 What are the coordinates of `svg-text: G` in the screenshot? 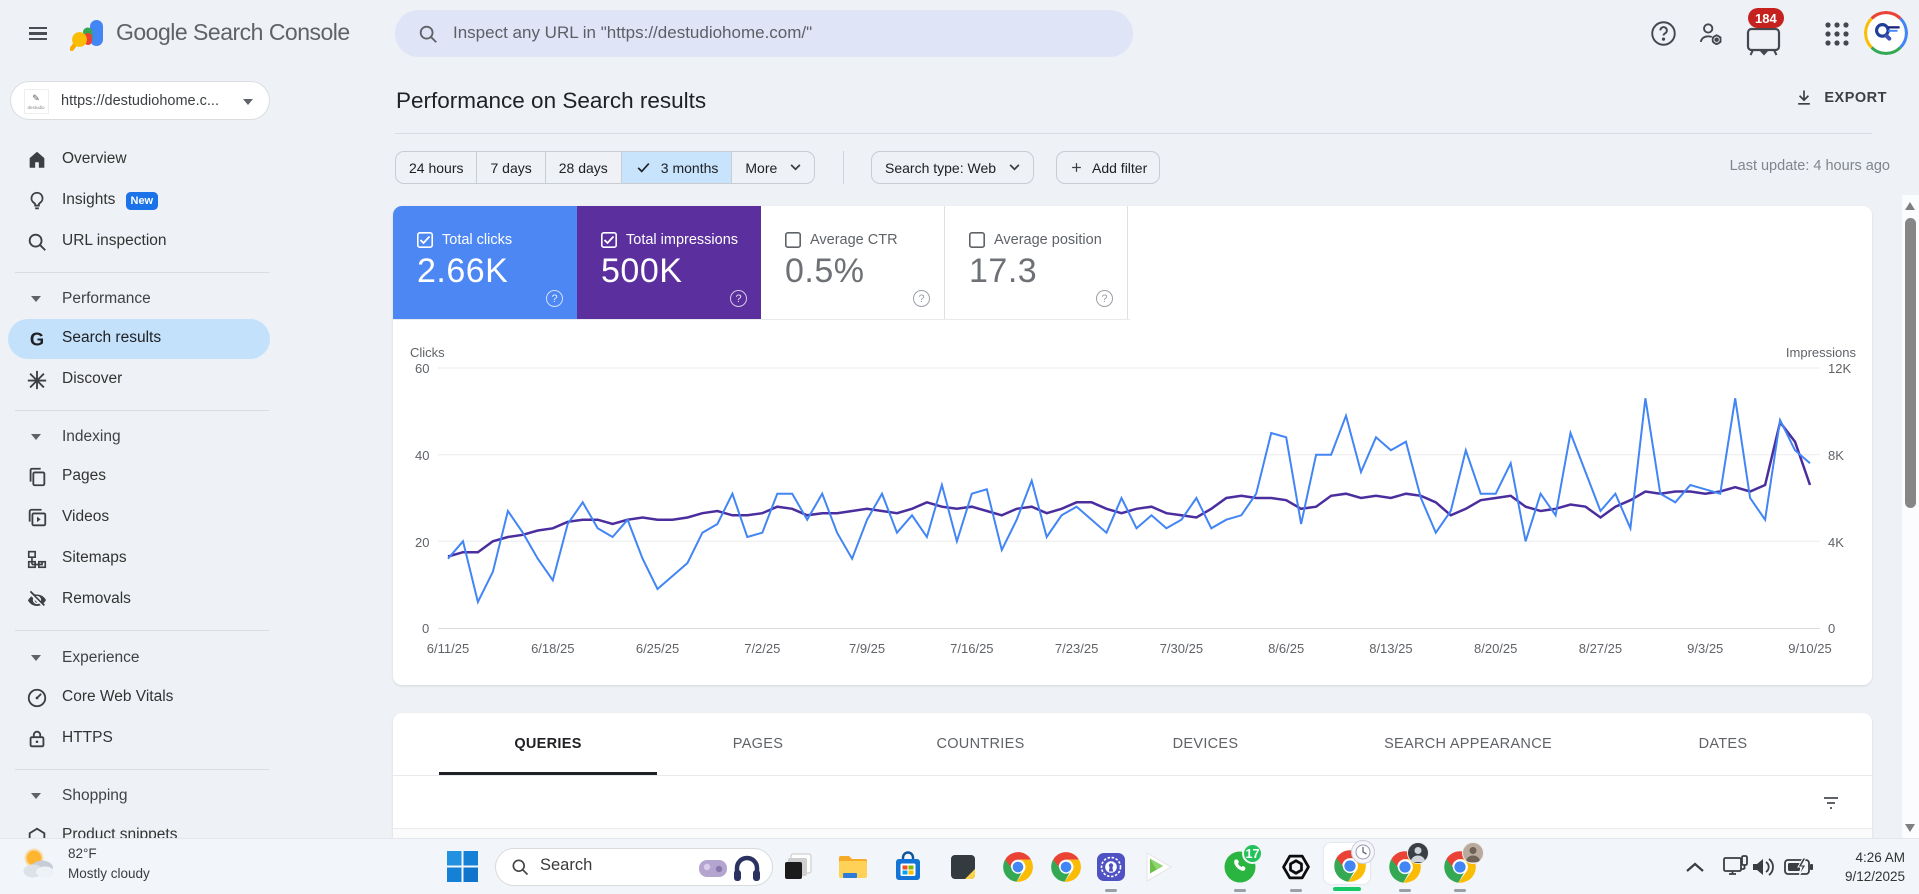 It's located at (37, 338).